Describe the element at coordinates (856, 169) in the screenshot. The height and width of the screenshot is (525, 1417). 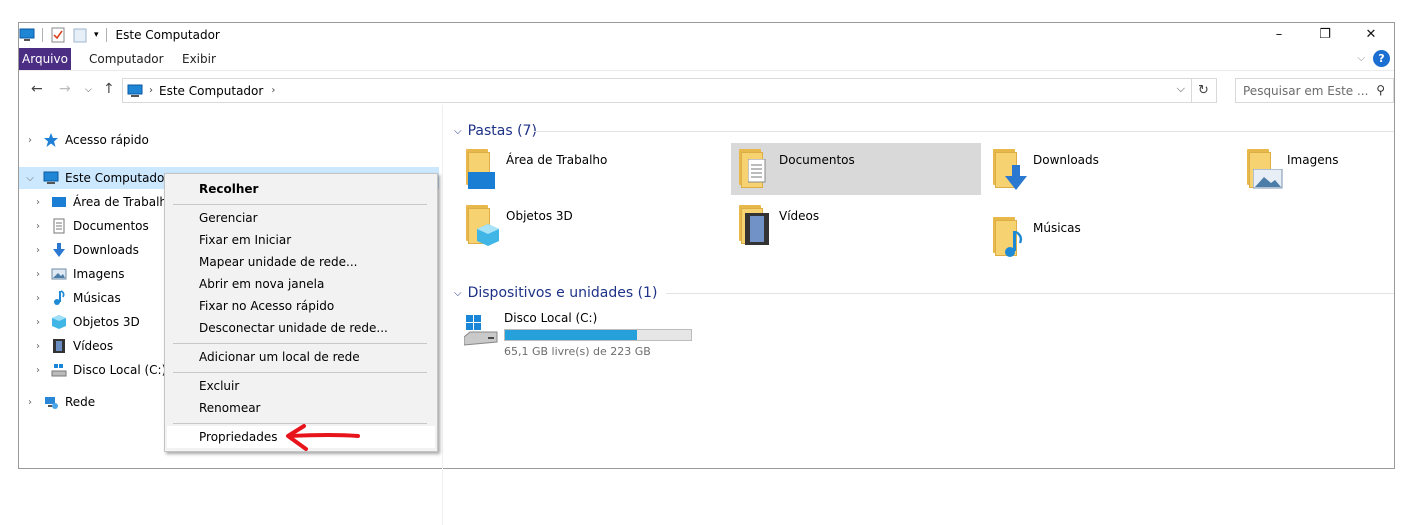
I see `folder-tile-documentos: Documentos` at that location.